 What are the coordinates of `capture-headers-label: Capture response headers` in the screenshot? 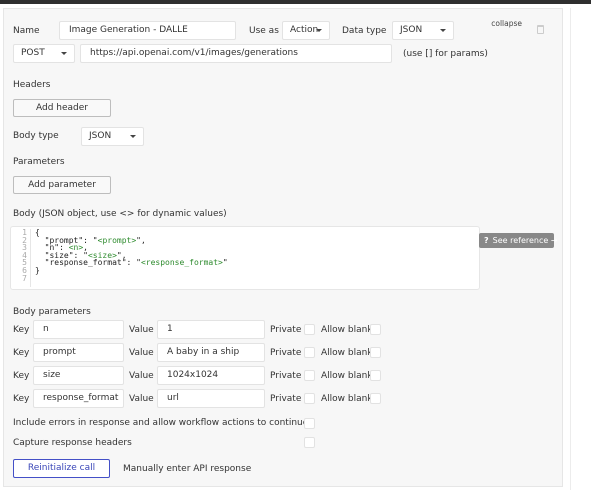 It's located at (72, 443).